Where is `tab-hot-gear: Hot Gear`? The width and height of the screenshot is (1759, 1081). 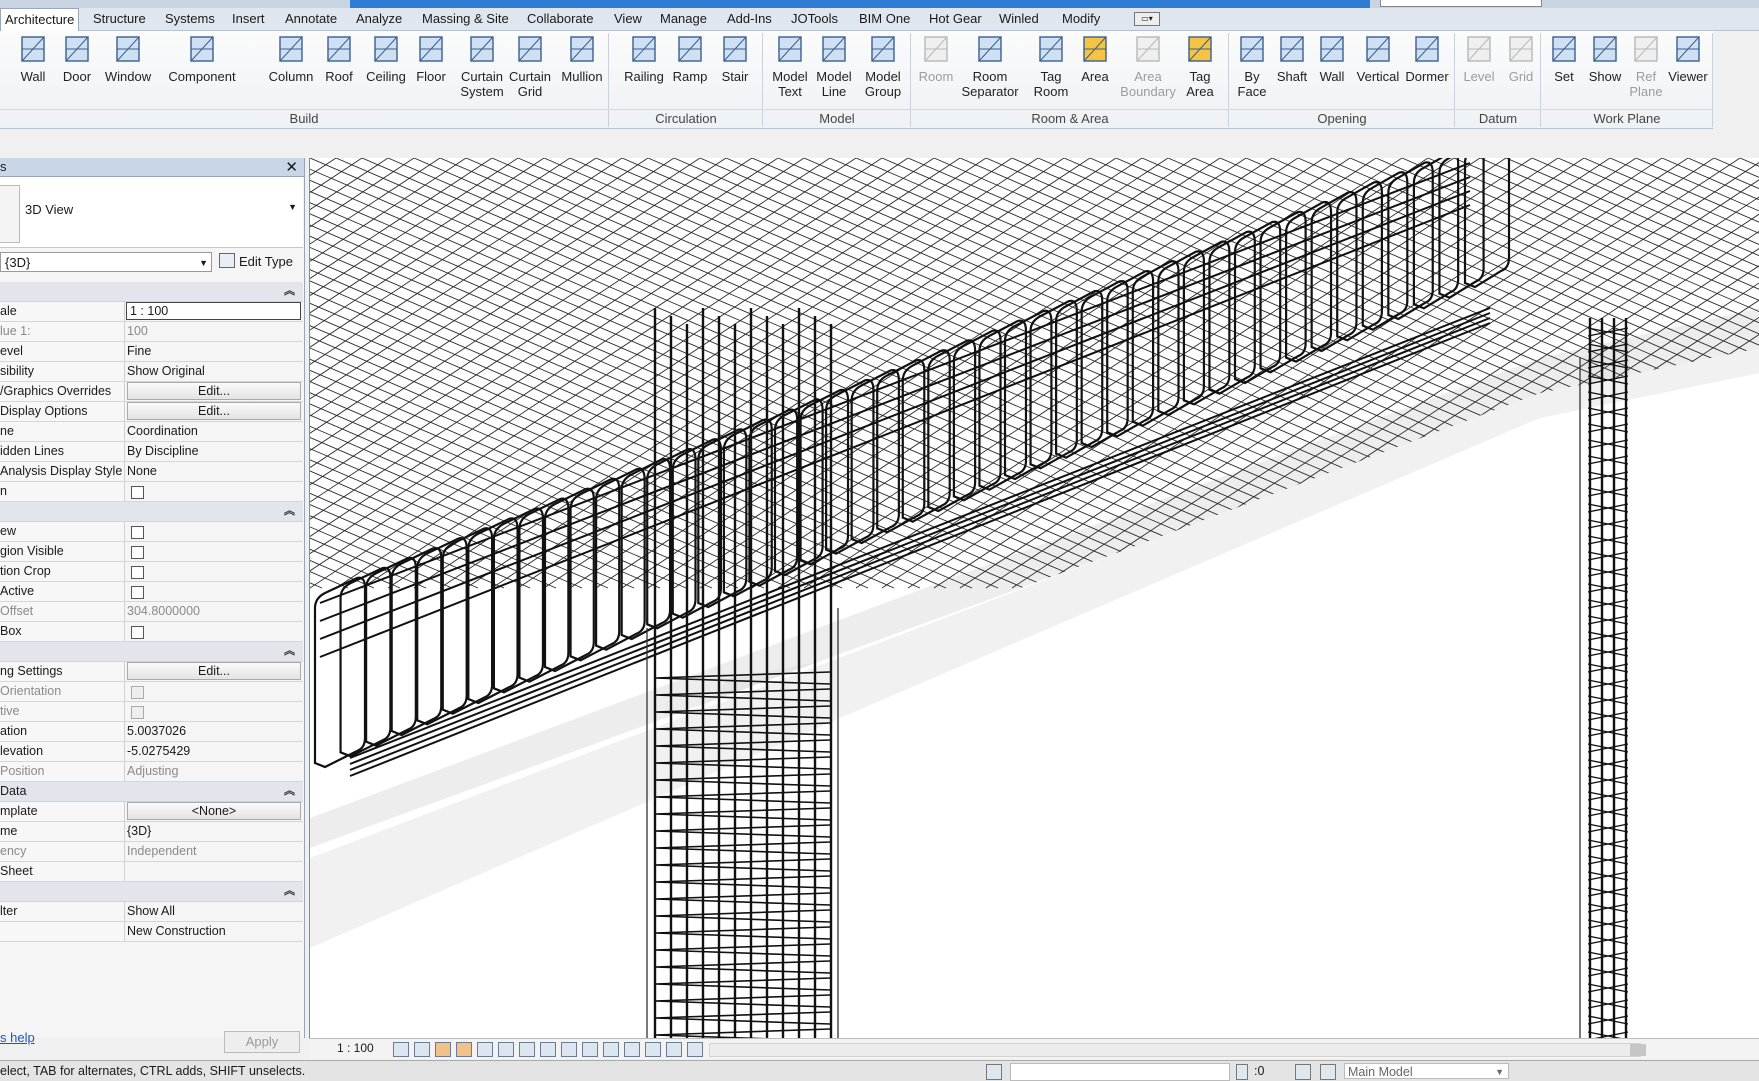
tab-hot-gear: Hot Gear is located at coordinates (955, 19).